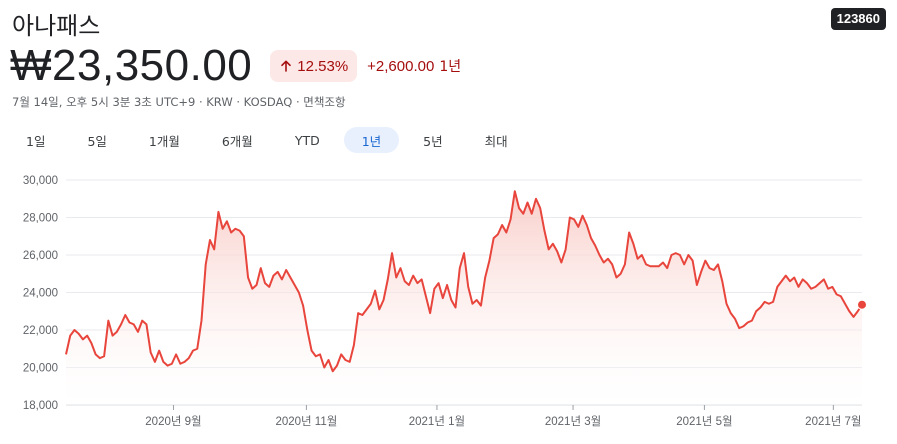  Describe the element at coordinates (401, 66) in the screenshot. I see `change-absolute: +2,600.00` at that location.